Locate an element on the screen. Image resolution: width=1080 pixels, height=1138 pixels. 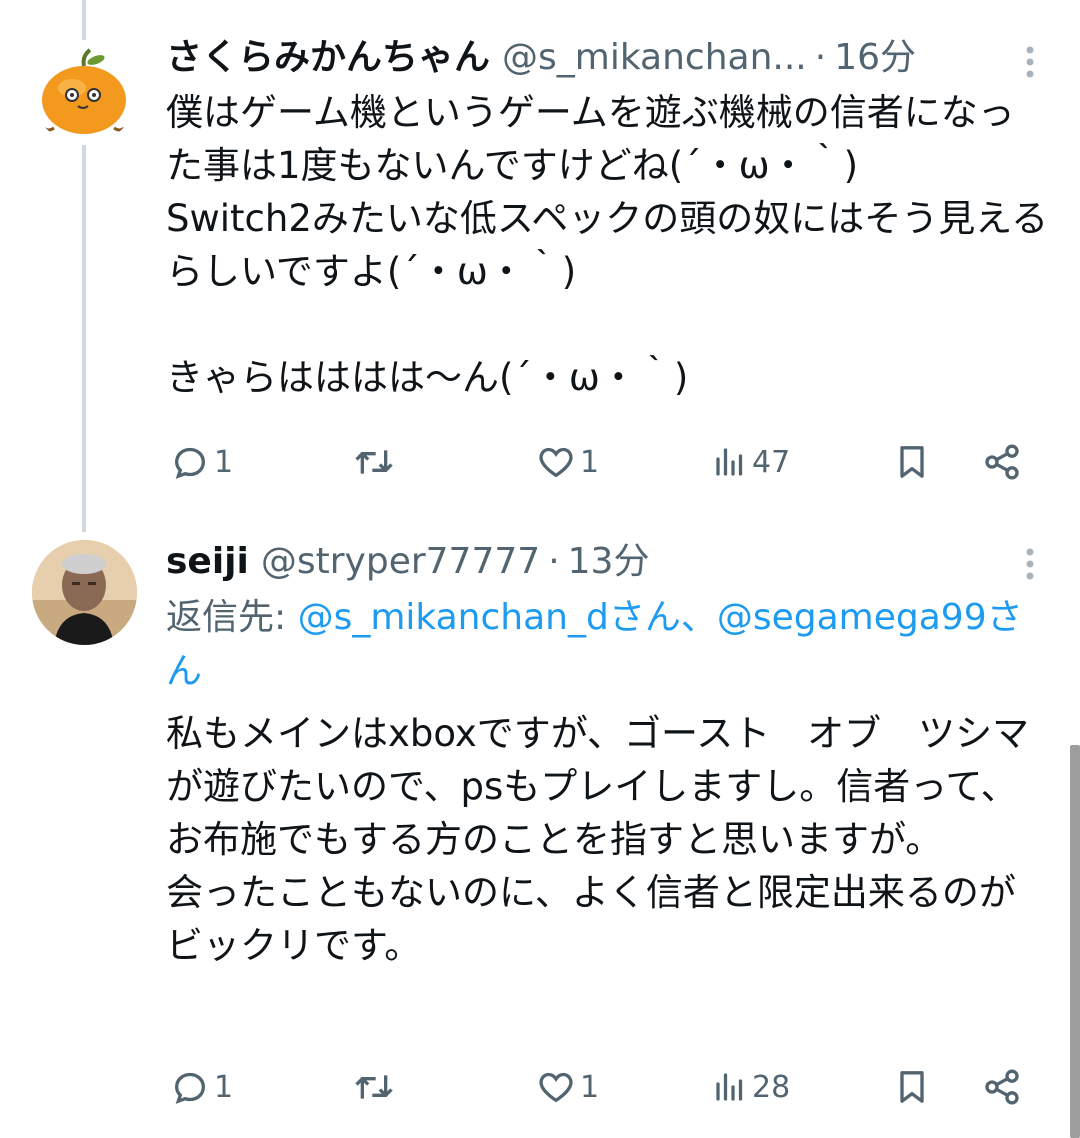
reply-prefix: 返信先: is located at coordinates (232, 617).